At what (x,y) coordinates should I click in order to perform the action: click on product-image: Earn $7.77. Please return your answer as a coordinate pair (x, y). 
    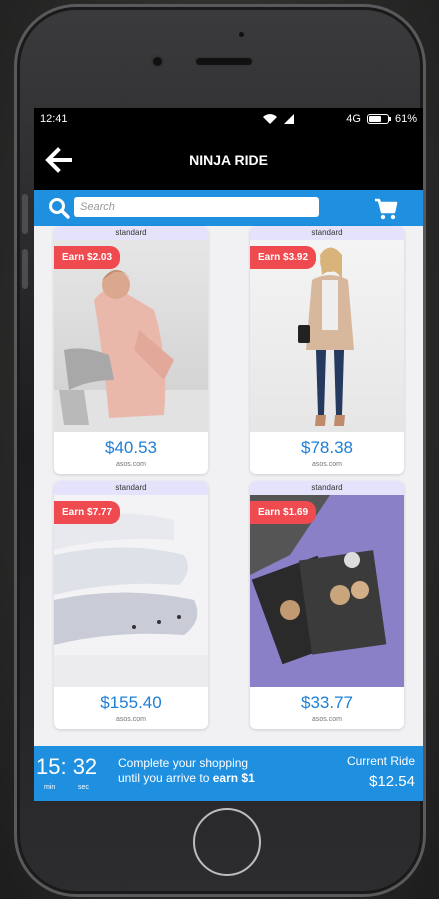
    Looking at the image, I should click on (131, 591).